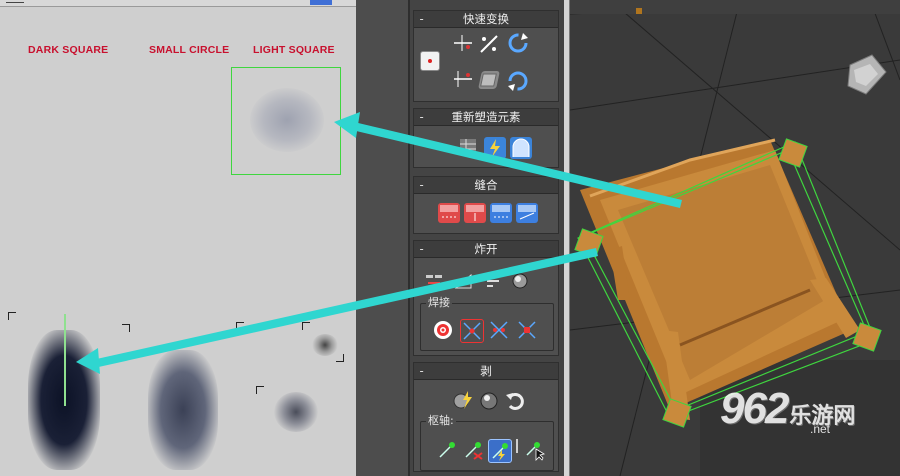 This screenshot has height=476, width=900. I want to click on weld-selected-button, so click(472, 331).